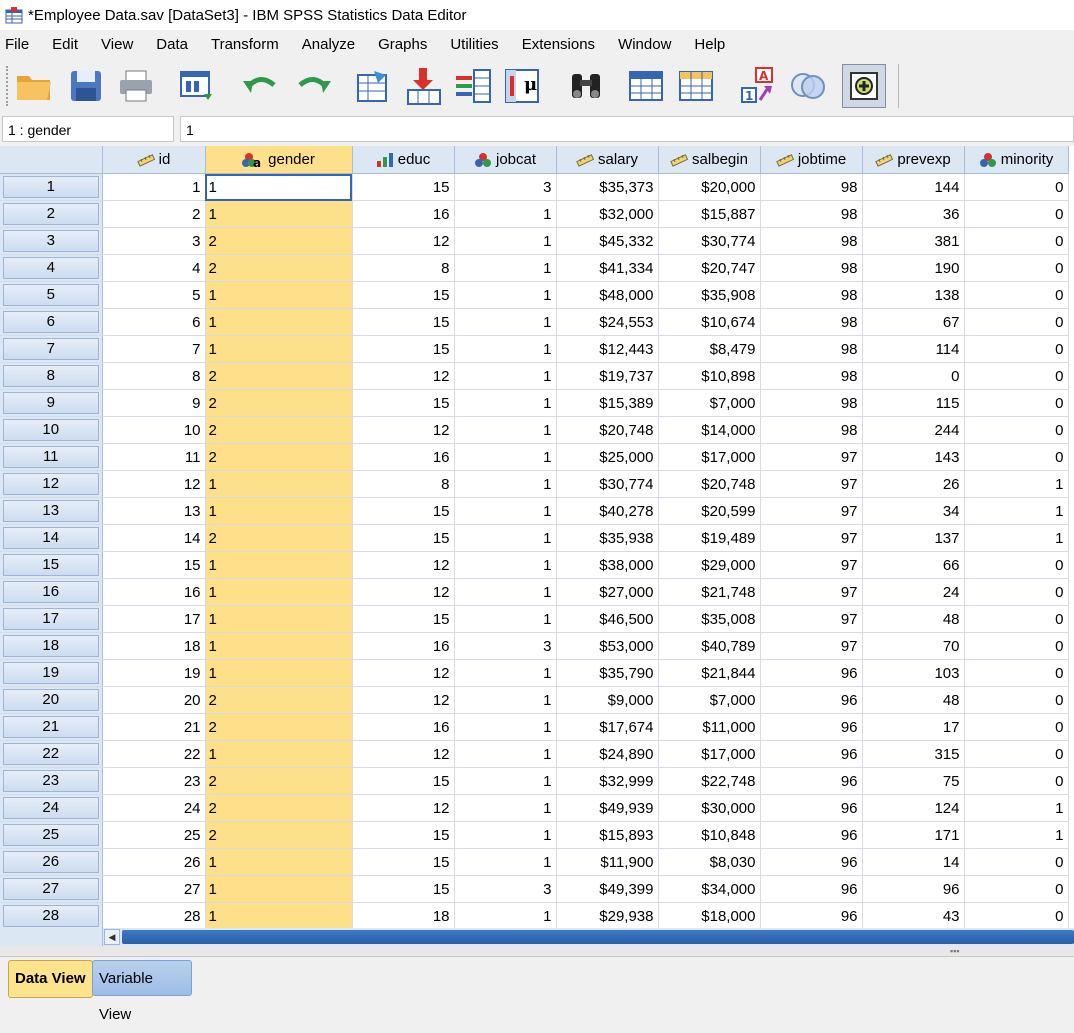 The image size is (1074, 1033). What do you see at coordinates (154, 754) in the screenshot?
I see `cell-id: 22` at bounding box center [154, 754].